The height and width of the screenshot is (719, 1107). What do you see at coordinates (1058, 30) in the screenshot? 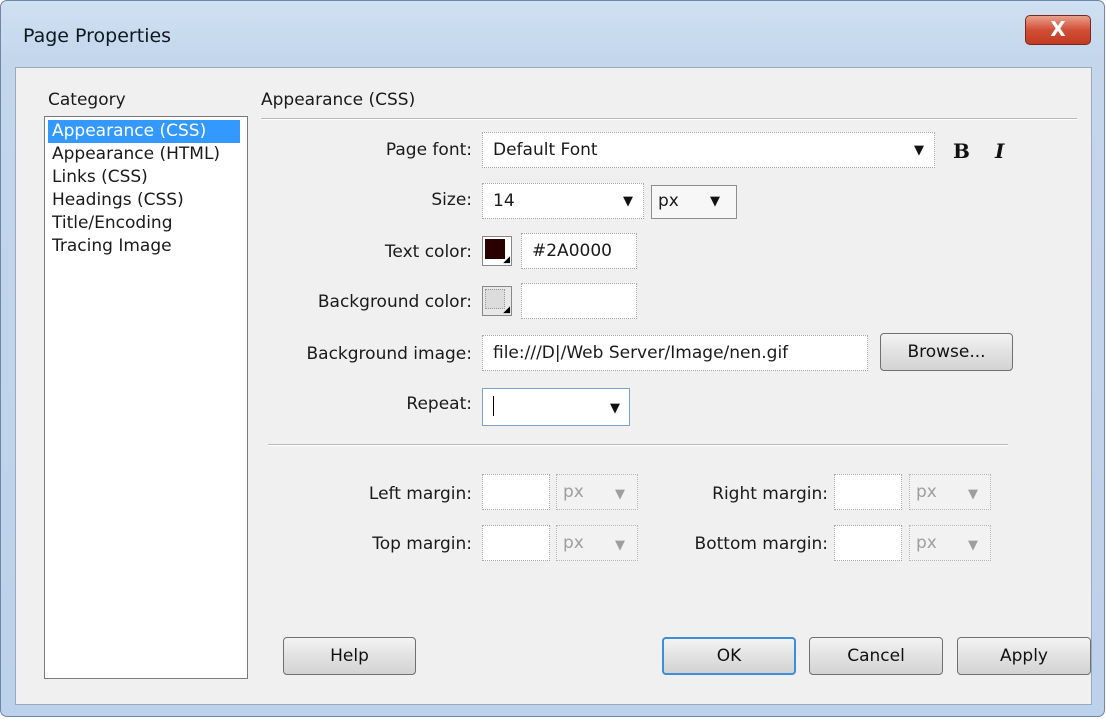
I see `close-button: X` at bounding box center [1058, 30].